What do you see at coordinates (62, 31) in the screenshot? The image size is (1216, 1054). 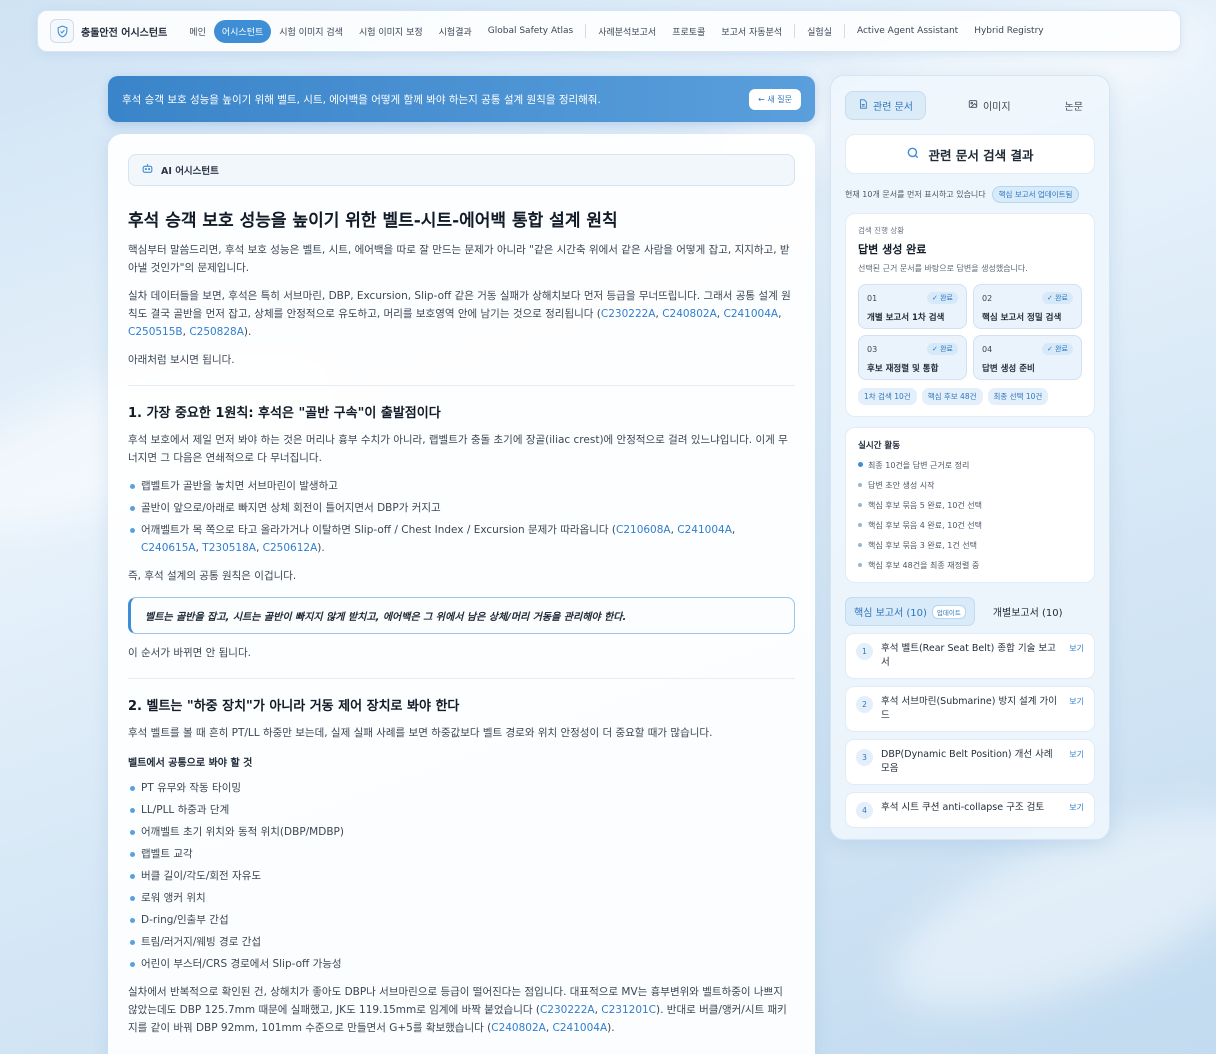 I see `shield-icon` at bounding box center [62, 31].